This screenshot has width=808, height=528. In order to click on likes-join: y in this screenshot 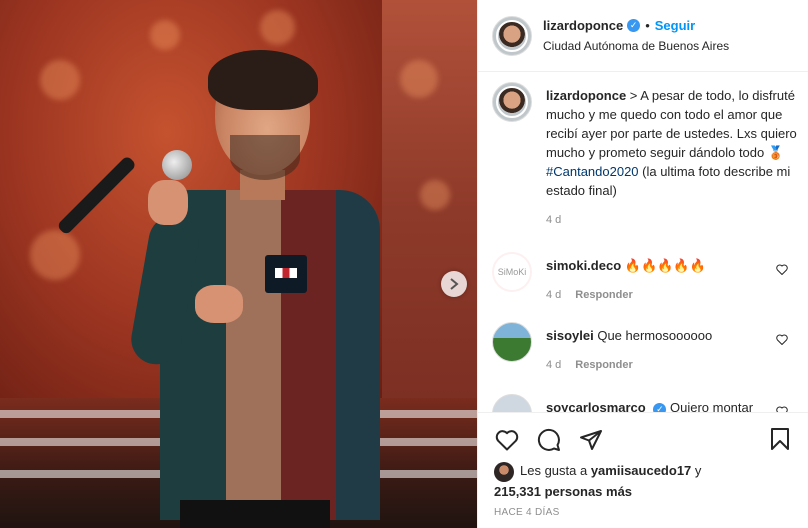, I will do `click(696, 470)`.